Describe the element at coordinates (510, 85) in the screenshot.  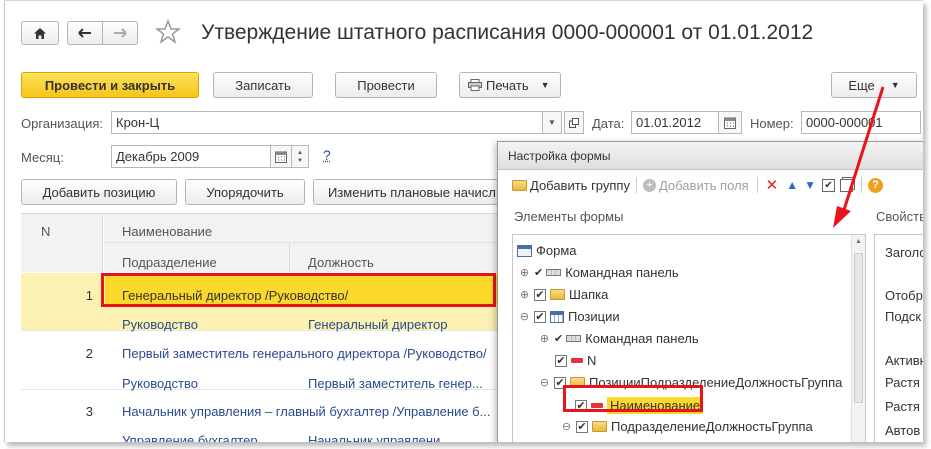
I see `print-button: Печать ▼` at that location.